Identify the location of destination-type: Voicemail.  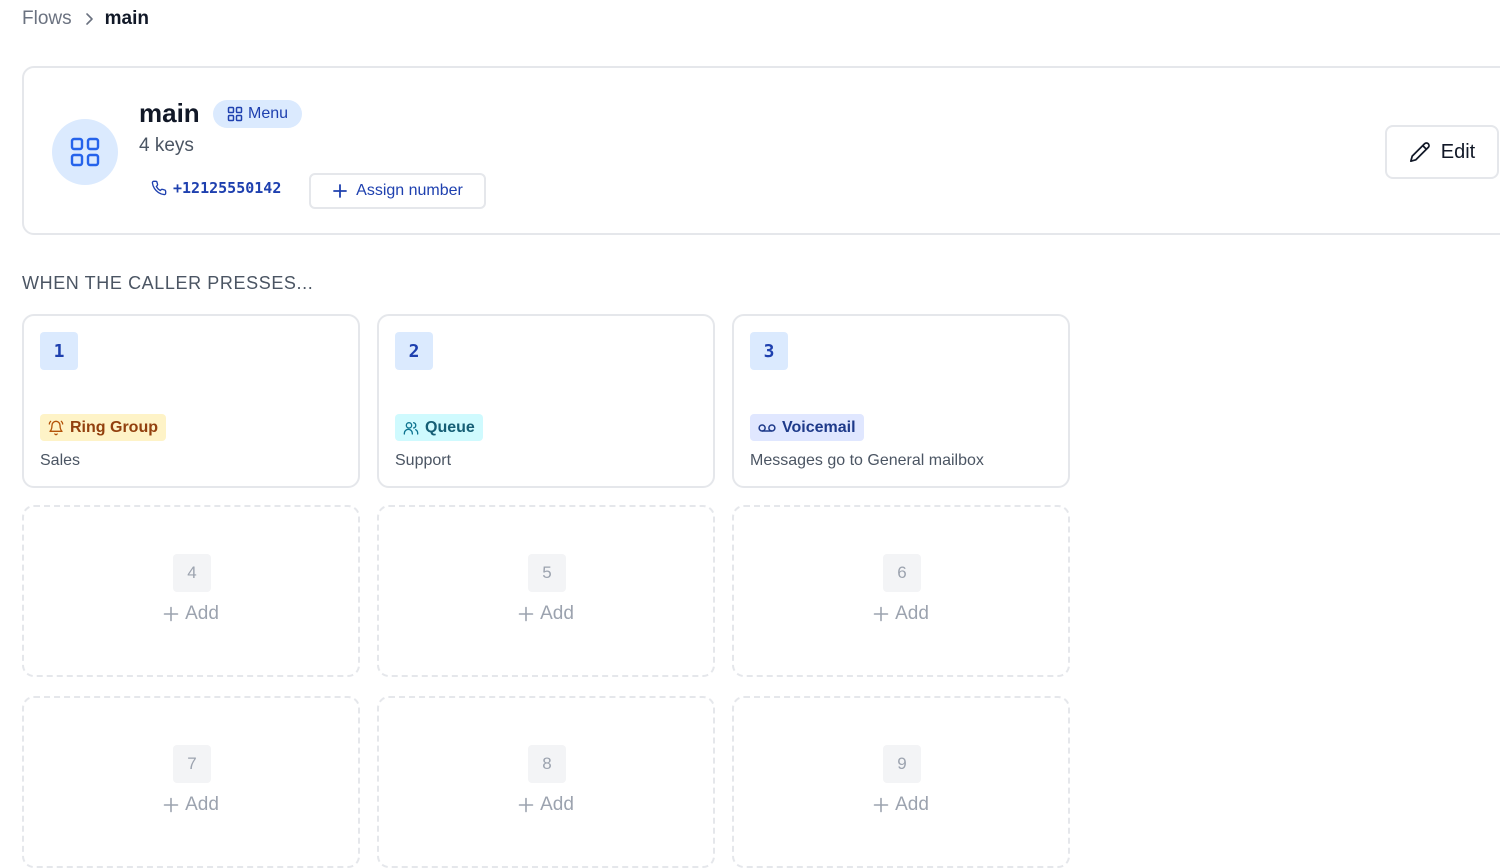
(819, 427).